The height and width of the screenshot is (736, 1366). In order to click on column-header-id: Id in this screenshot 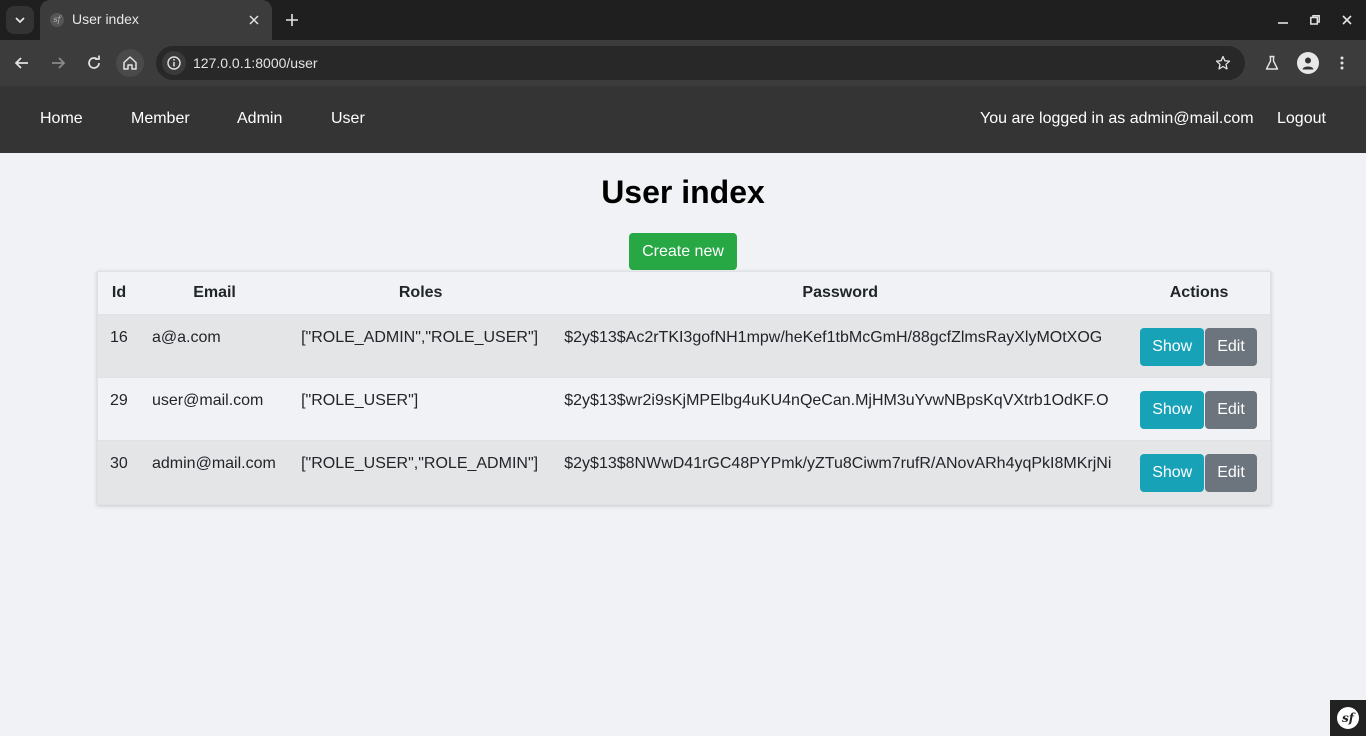, I will do `click(119, 293)`.